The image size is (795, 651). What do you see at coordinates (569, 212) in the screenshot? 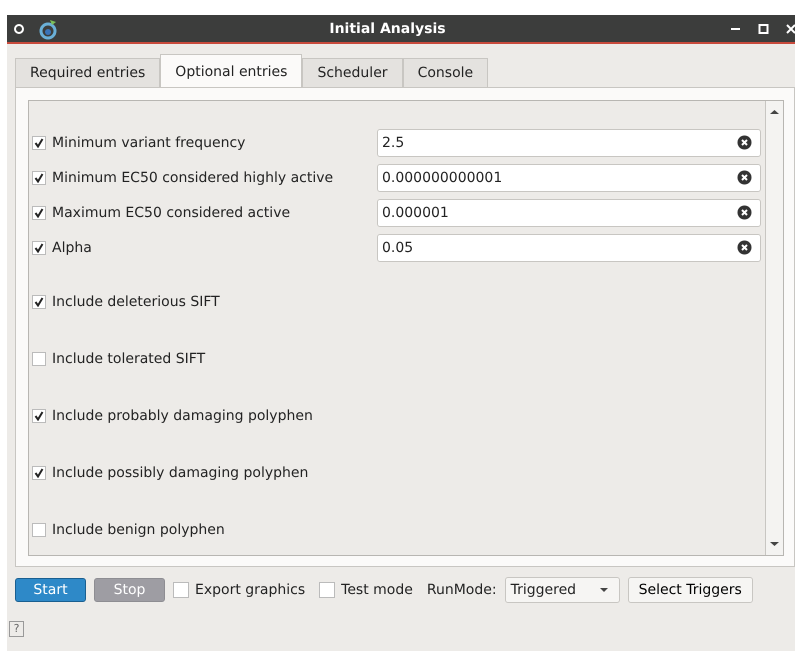
I see `input-field: 0.000001` at bounding box center [569, 212].